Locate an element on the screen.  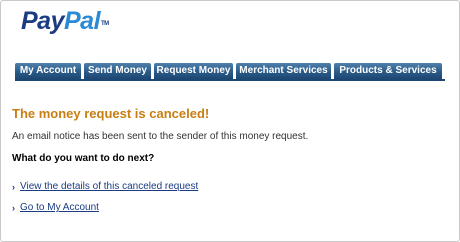
next-steps-heading: What do you want to do next? is located at coordinates (83, 158).